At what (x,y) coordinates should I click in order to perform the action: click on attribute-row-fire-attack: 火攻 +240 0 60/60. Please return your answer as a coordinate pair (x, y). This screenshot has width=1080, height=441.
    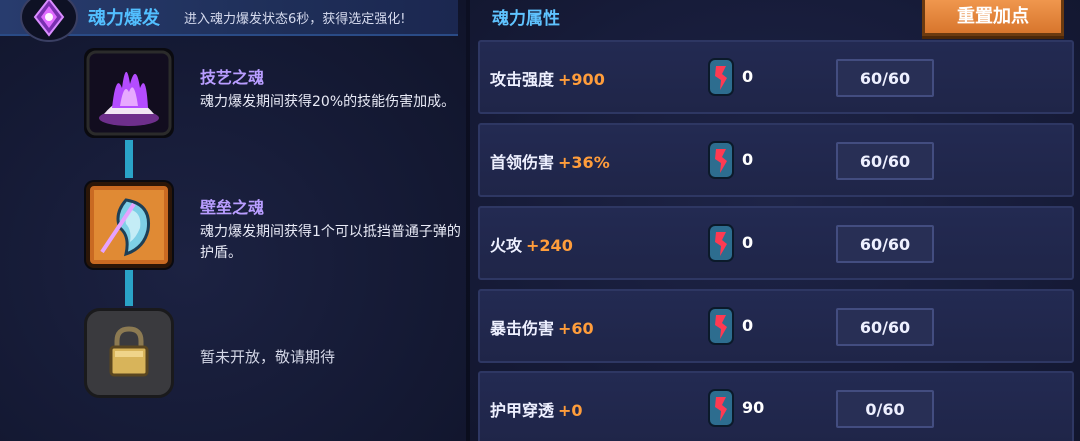
    Looking at the image, I should click on (776, 243).